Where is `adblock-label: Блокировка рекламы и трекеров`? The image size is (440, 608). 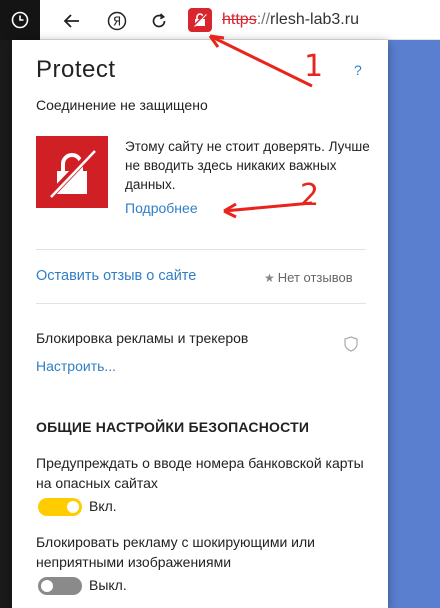
adblock-label: Блокировка рекламы и трекеров is located at coordinates (142, 338).